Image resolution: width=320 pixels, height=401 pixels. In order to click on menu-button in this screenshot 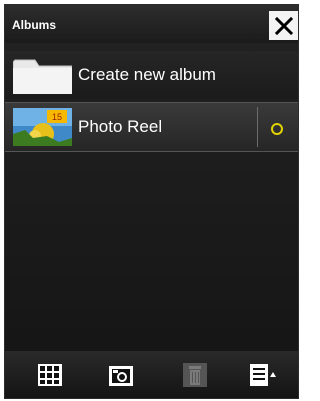, I will do `click(263, 375)`.